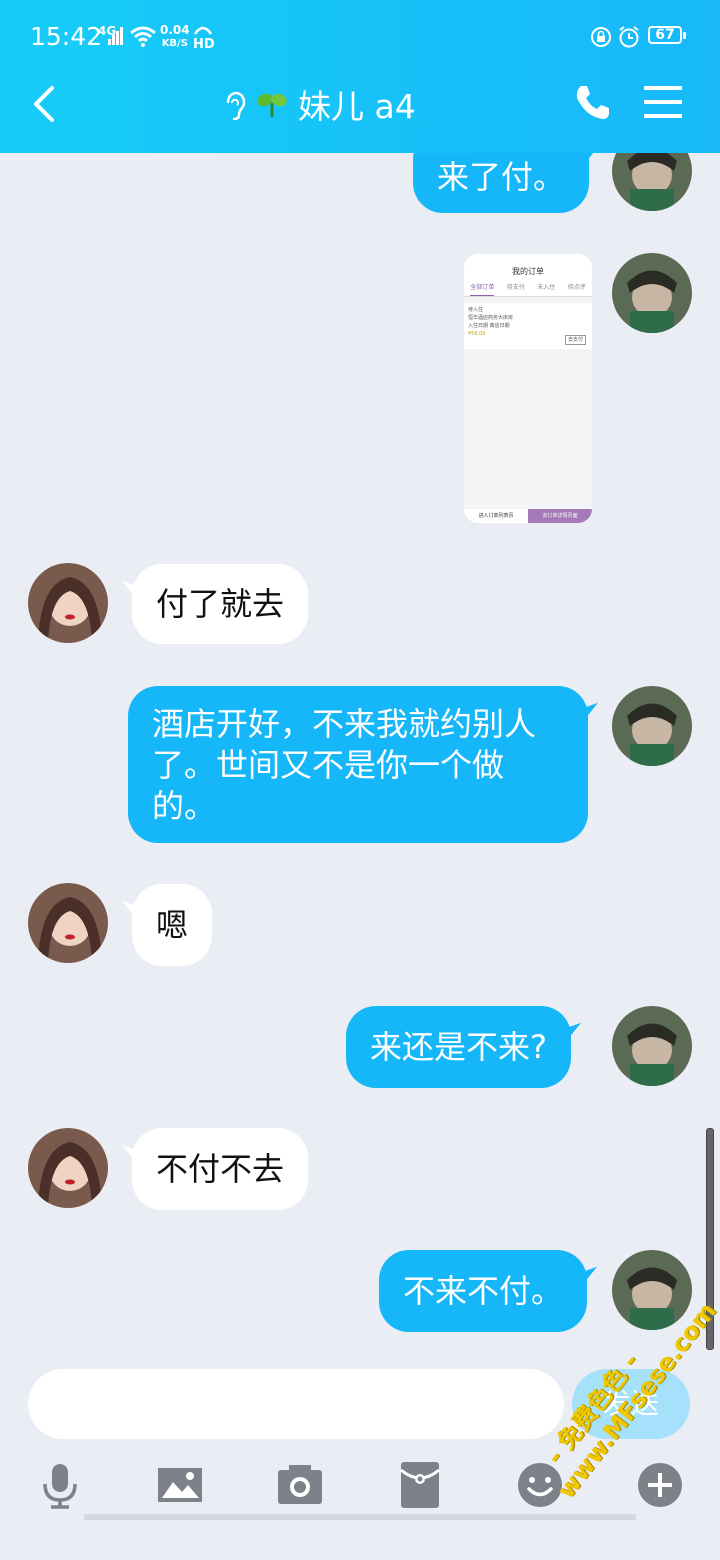 The width and height of the screenshot is (720, 1560). I want to click on preview-title: 我的订单, so click(528, 272).